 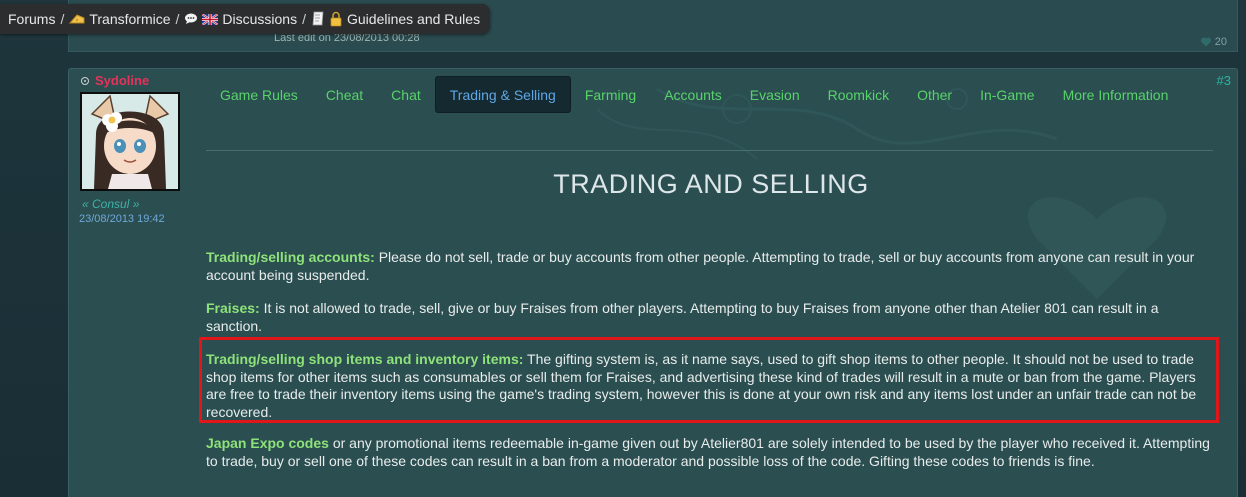 What do you see at coordinates (775, 94) in the screenshot?
I see `tab-evasion: Evasion` at bounding box center [775, 94].